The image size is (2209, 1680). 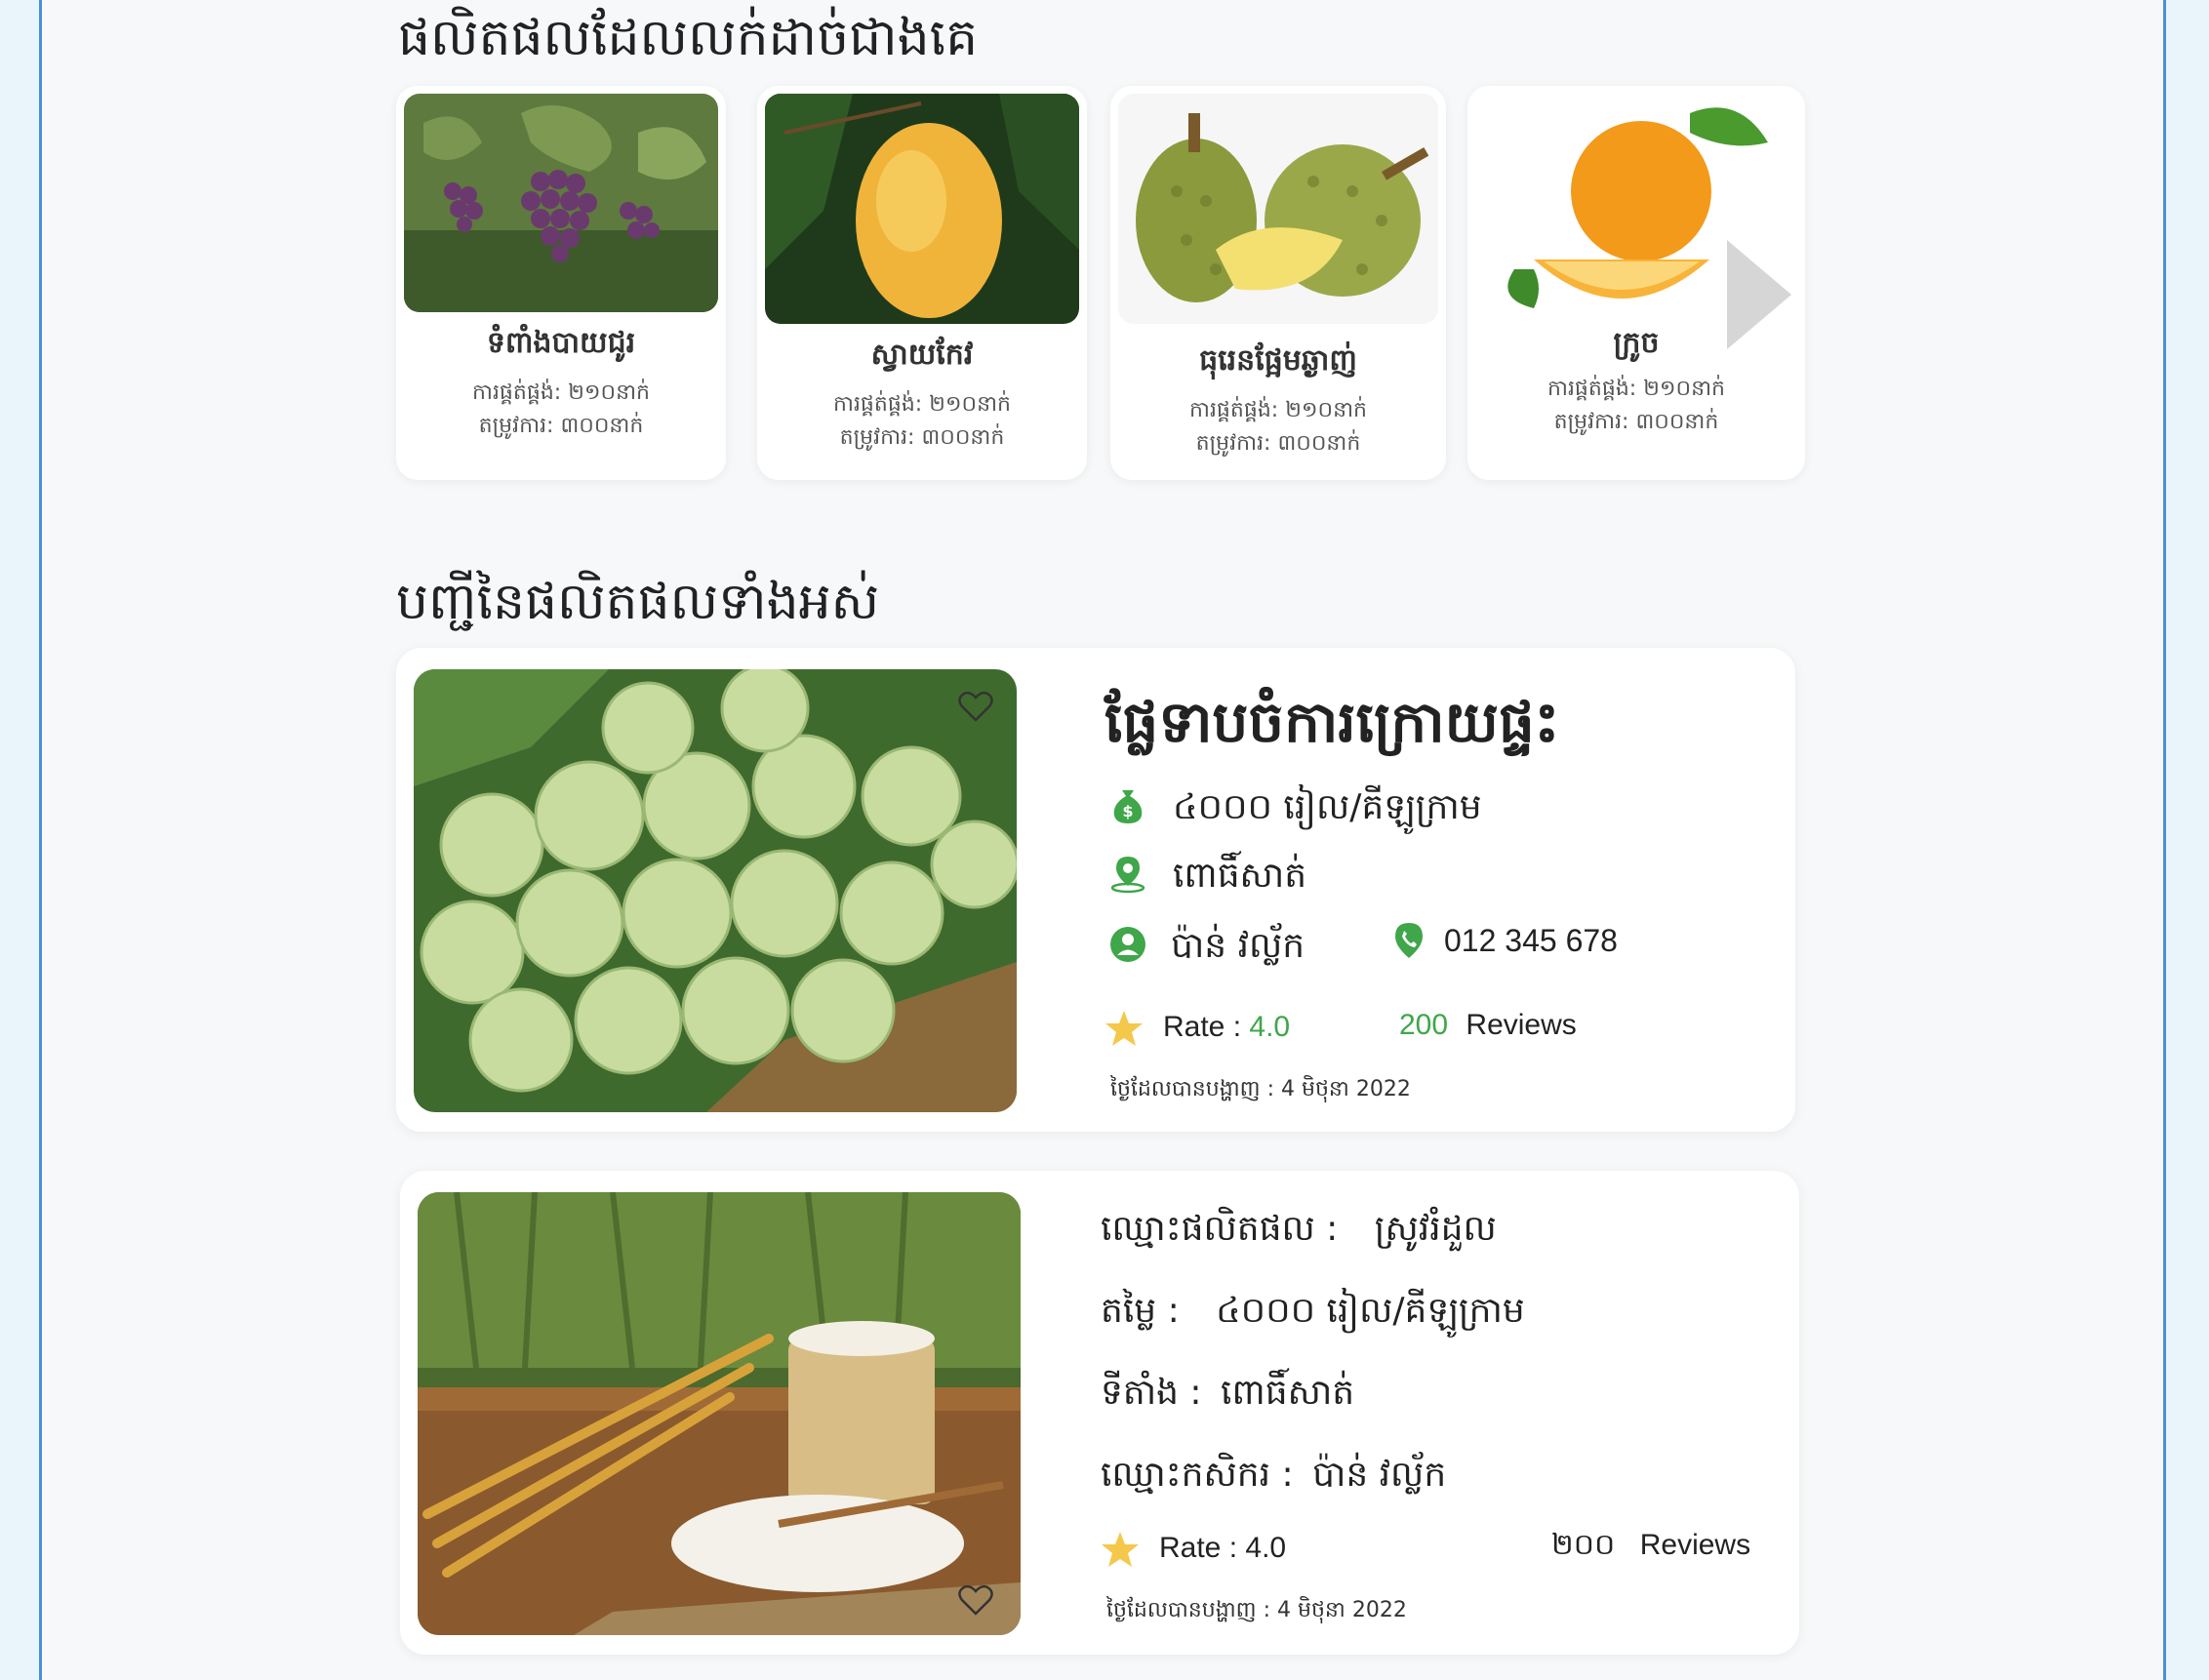 What do you see at coordinates (1197, 1475) in the screenshot?
I see `farmer-label: ឈ្មោះកសិករ :` at bounding box center [1197, 1475].